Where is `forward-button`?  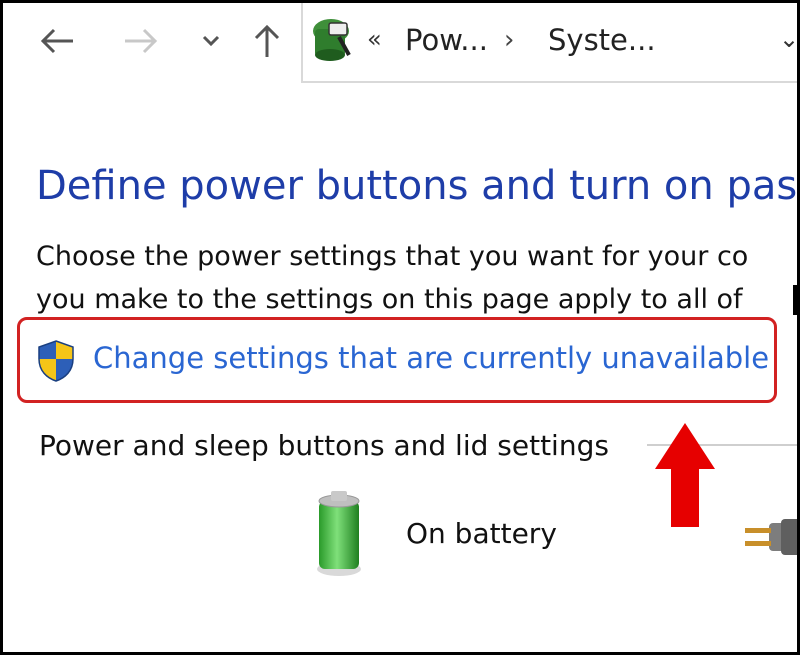
forward-button is located at coordinates (141, 41).